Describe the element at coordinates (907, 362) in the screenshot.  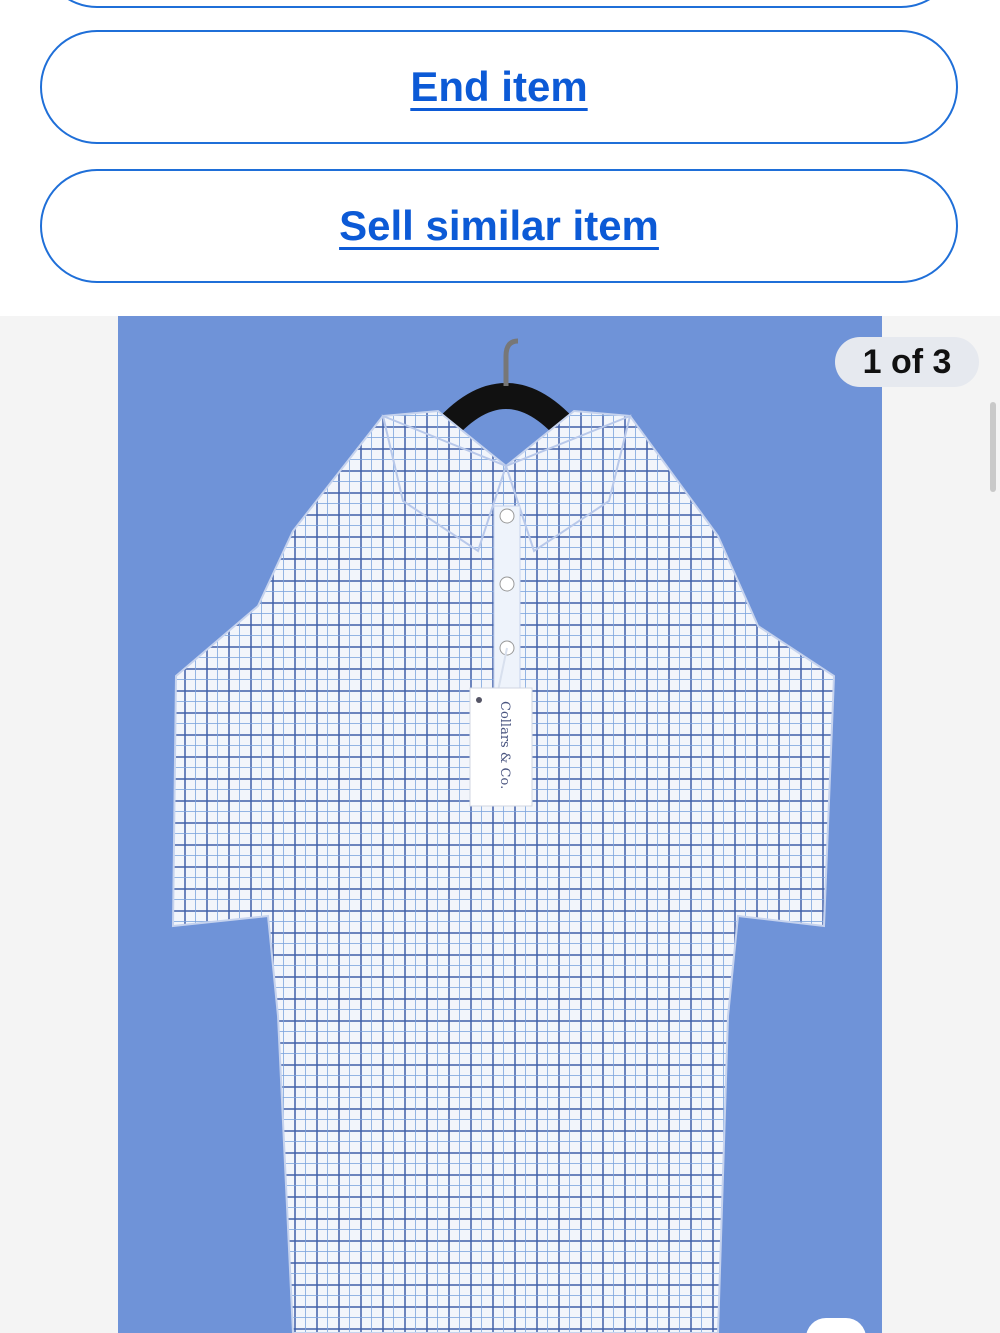
I see `image-counter-badge: 1 of 3` at that location.